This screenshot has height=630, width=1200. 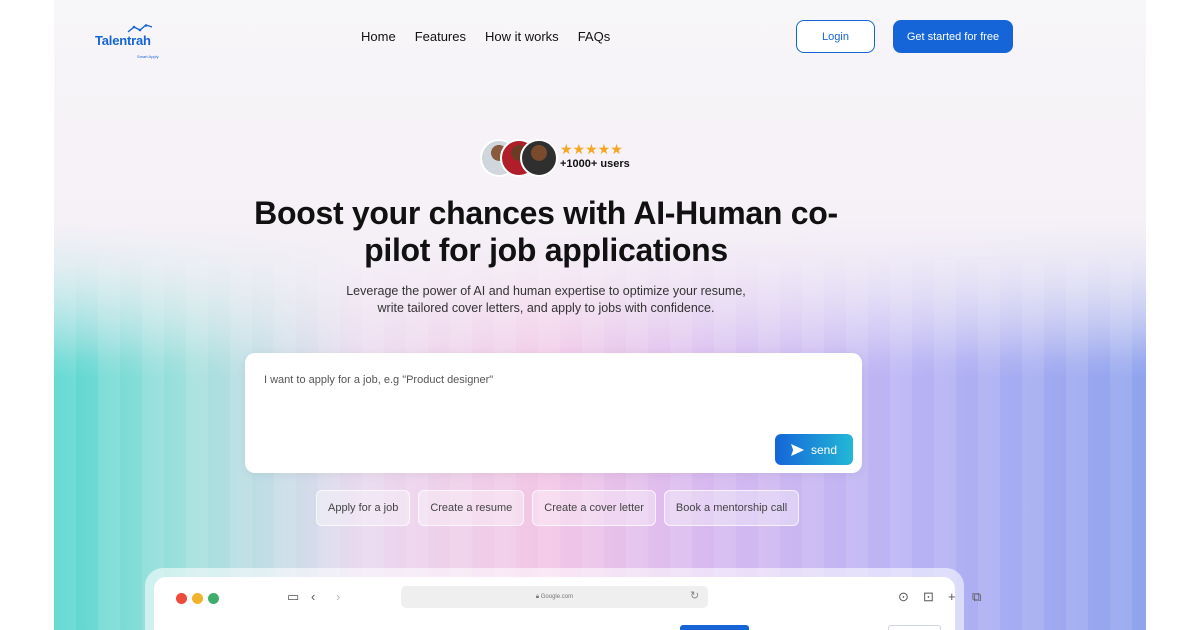 What do you see at coordinates (148, 56) in the screenshot?
I see `logo-tagline: Smart Apply` at bounding box center [148, 56].